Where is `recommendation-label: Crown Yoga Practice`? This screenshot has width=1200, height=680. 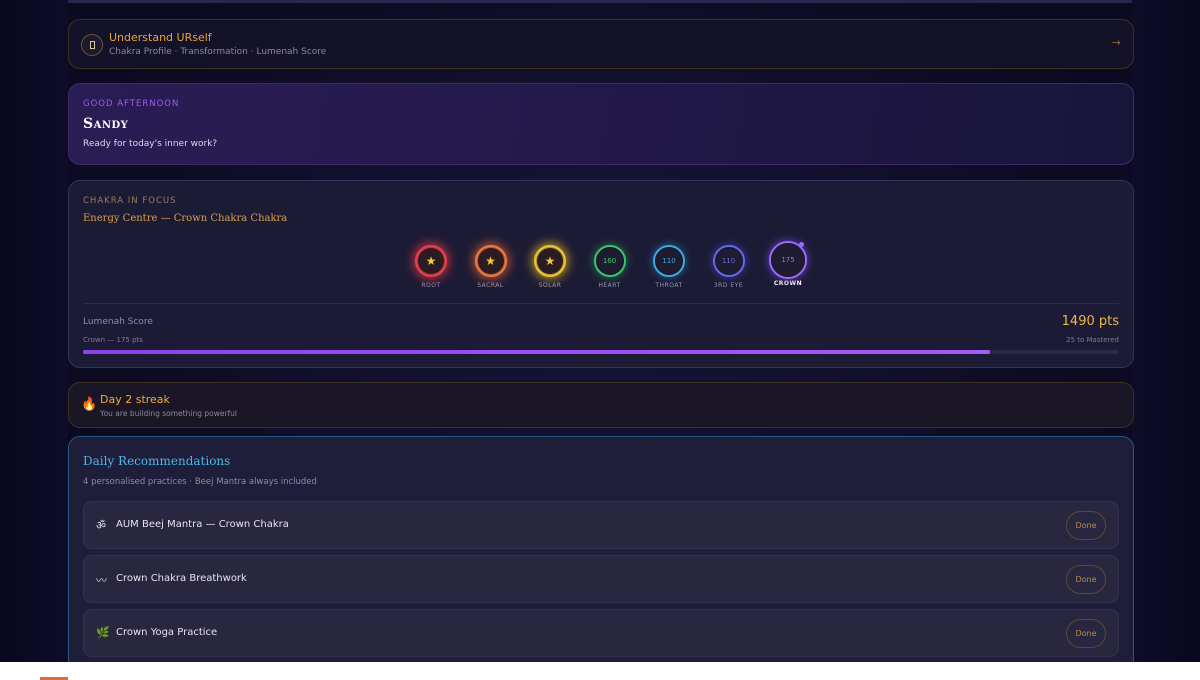
recommendation-label: Crown Yoga Practice is located at coordinates (167, 632).